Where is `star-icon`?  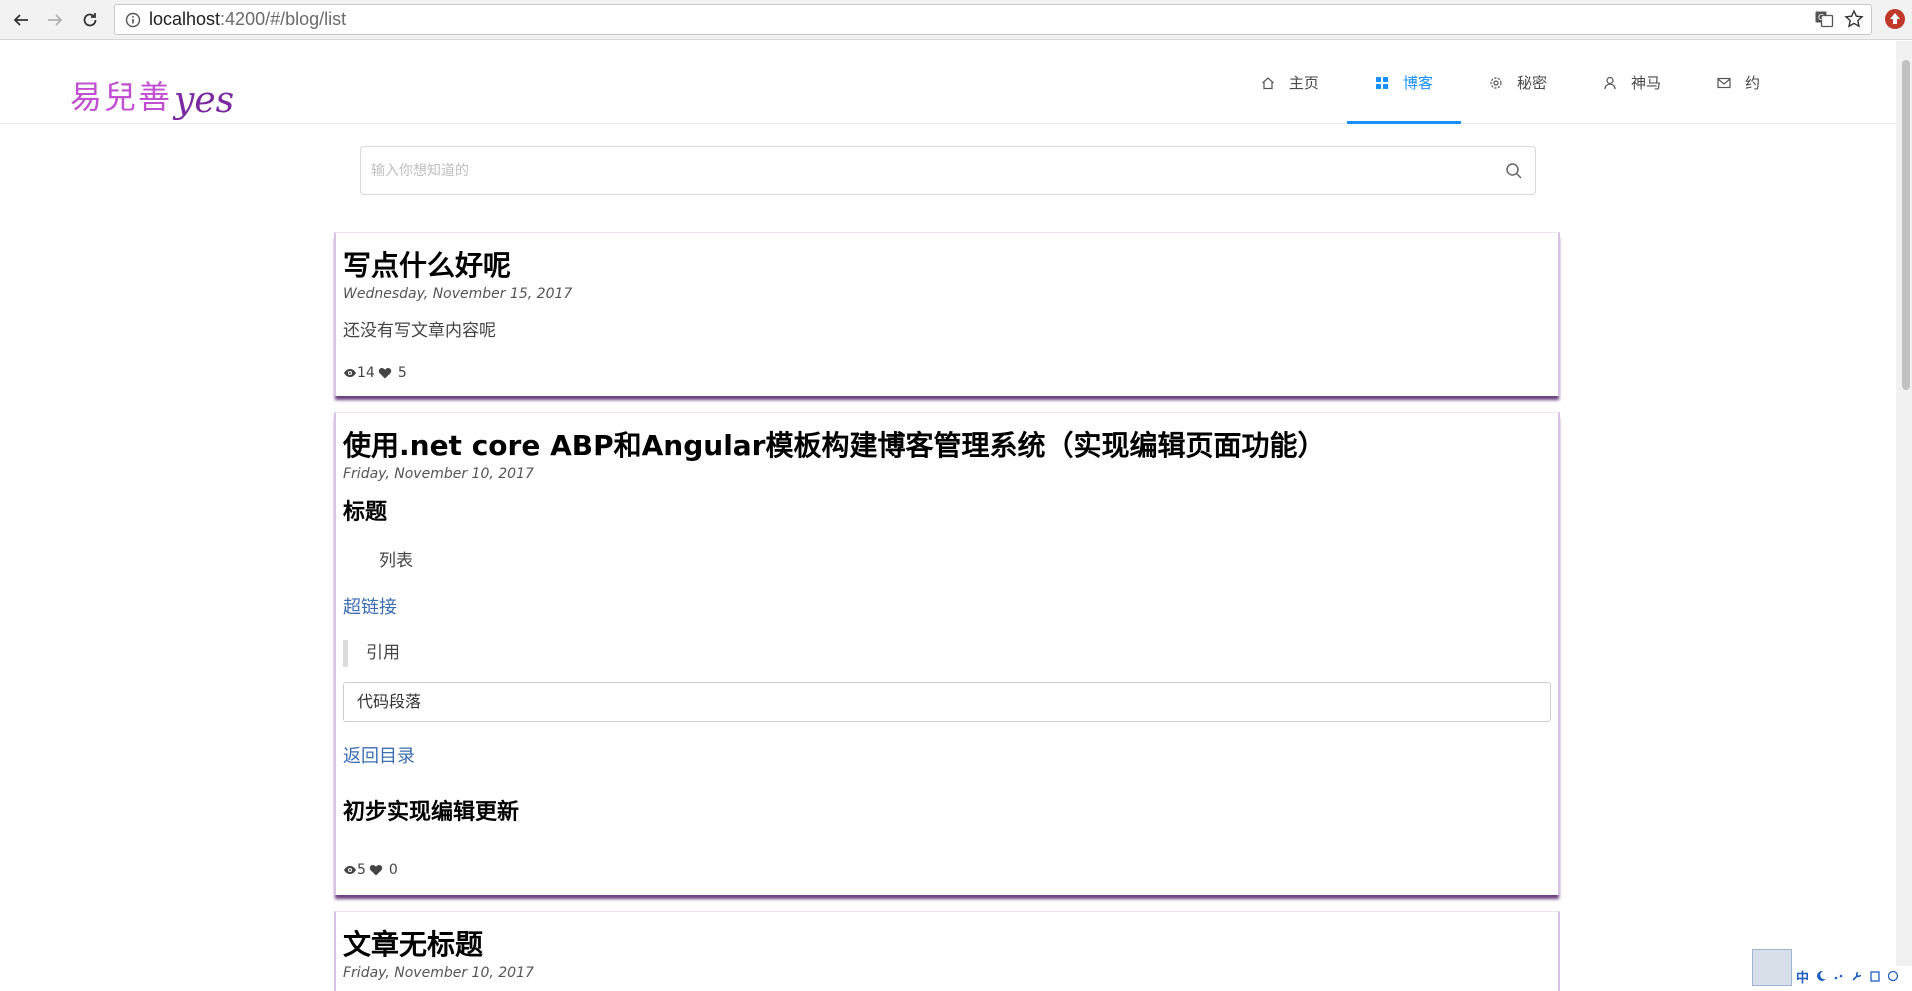 star-icon is located at coordinates (1854, 19).